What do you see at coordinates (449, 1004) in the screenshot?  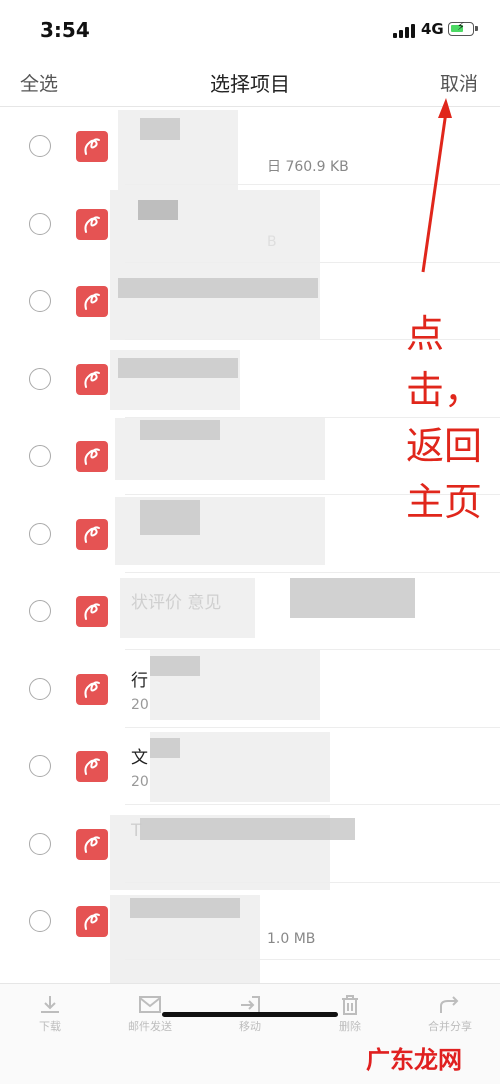 I see `share-icon` at bounding box center [449, 1004].